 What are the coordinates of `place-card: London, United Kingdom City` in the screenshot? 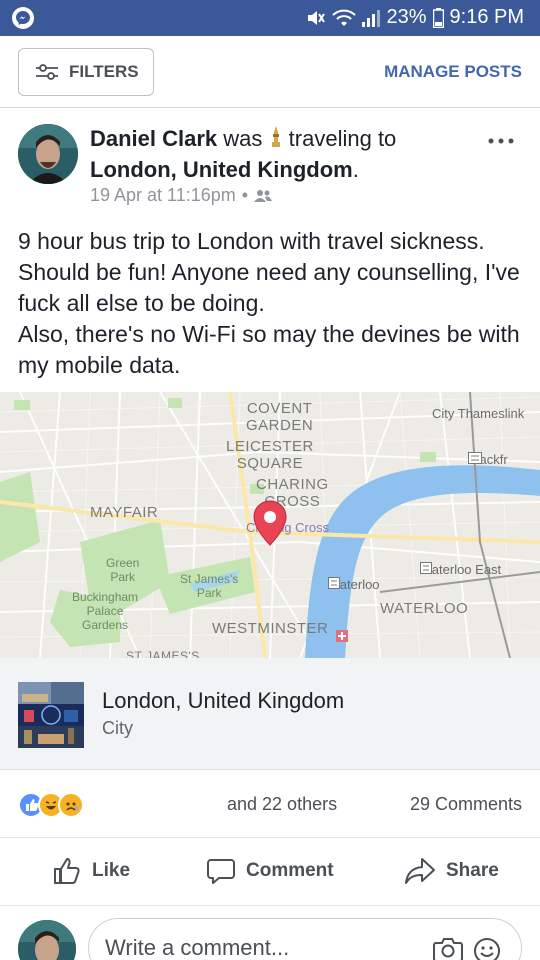 It's located at (270, 714).